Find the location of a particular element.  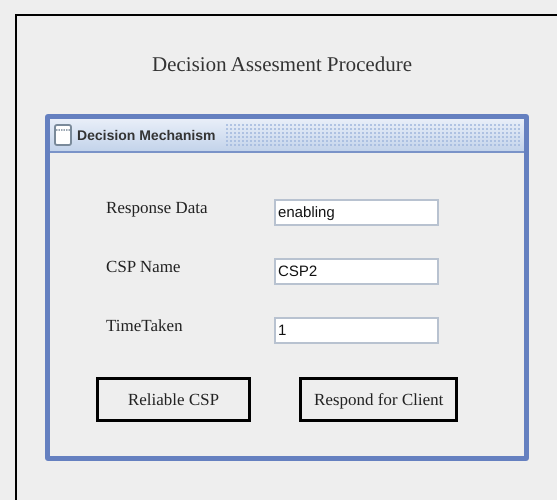

field-label: Response Data is located at coordinates (157, 208).